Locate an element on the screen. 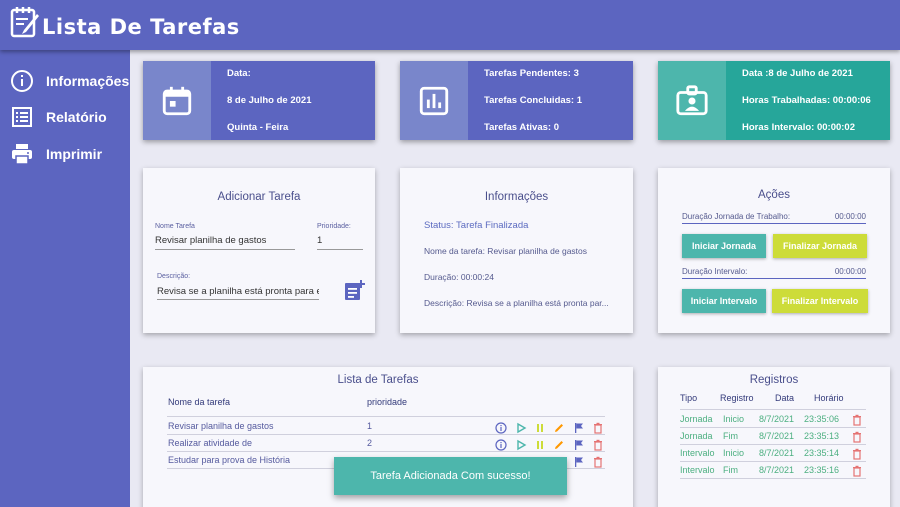  task-list-title: Lista de Tarefas is located at coordinates (378, 380).